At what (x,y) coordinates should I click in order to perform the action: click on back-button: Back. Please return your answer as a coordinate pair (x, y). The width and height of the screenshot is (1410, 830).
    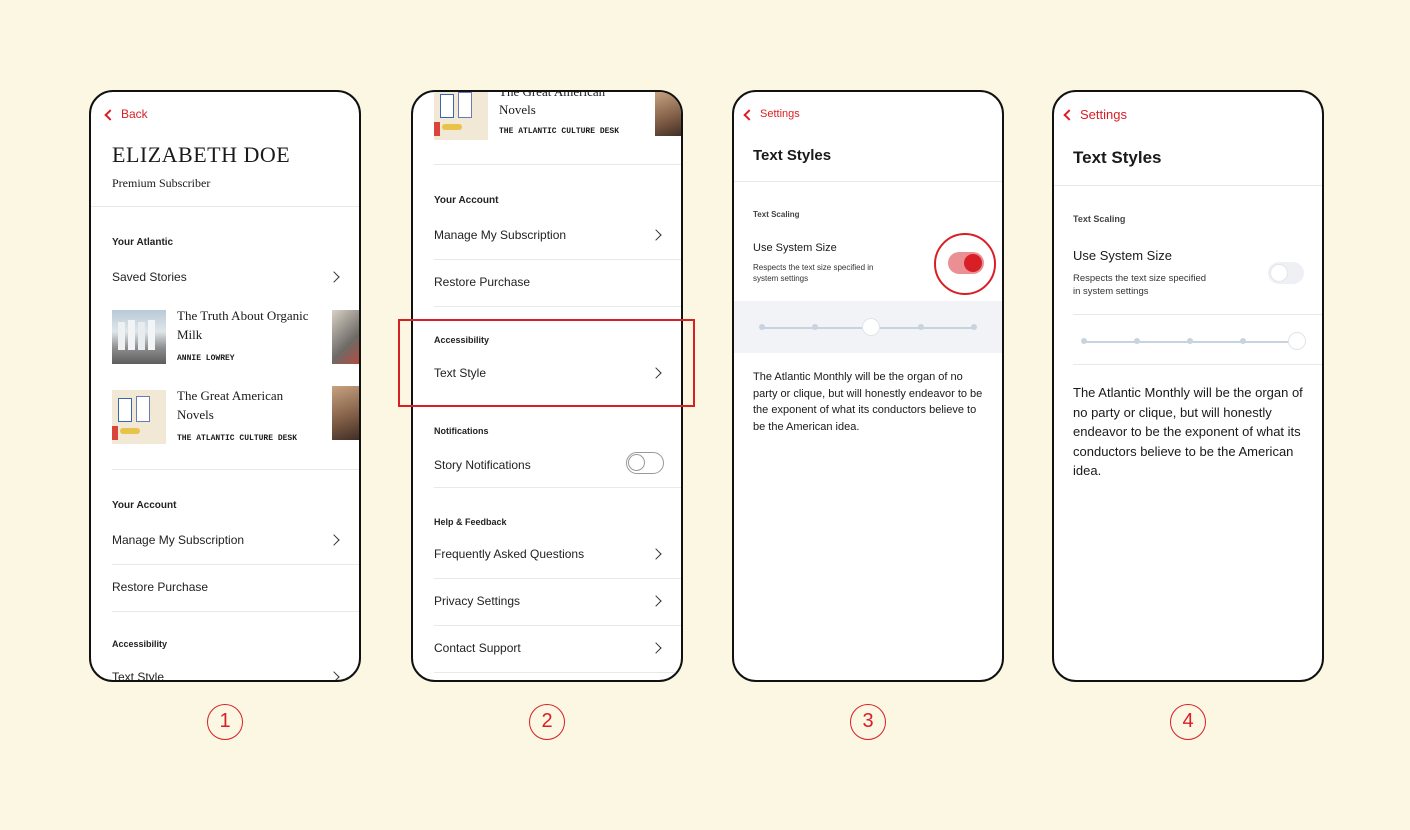
    Looking at the image, I should click on (138, 115).